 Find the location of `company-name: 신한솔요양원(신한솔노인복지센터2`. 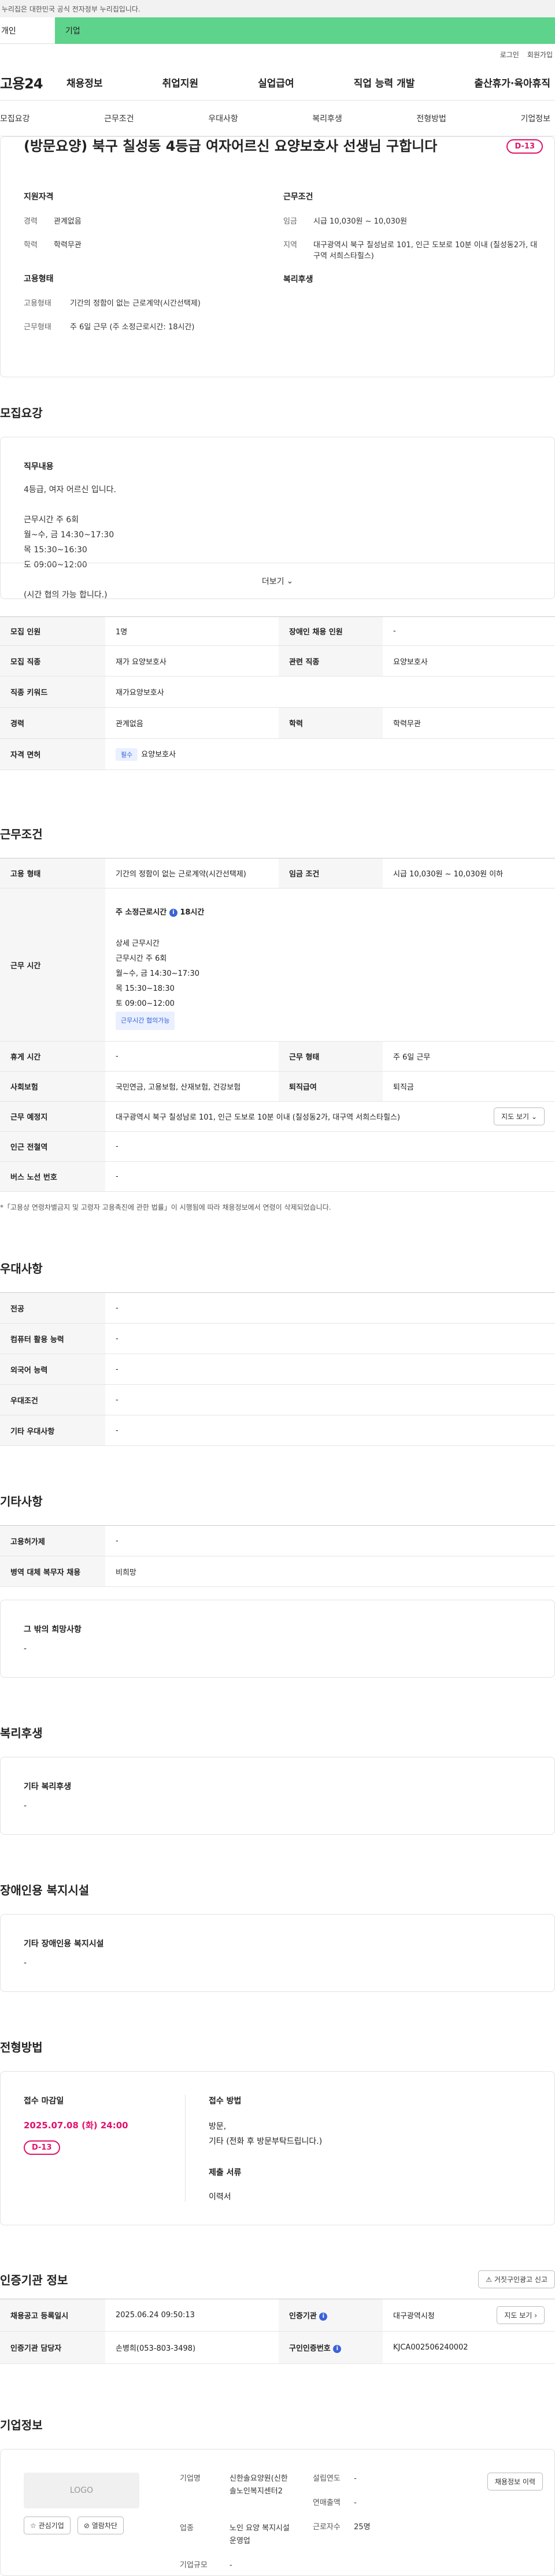

company-name: 신한솔요양원(신한솔노인복지센터2 is located at coordinates (259, 2485).